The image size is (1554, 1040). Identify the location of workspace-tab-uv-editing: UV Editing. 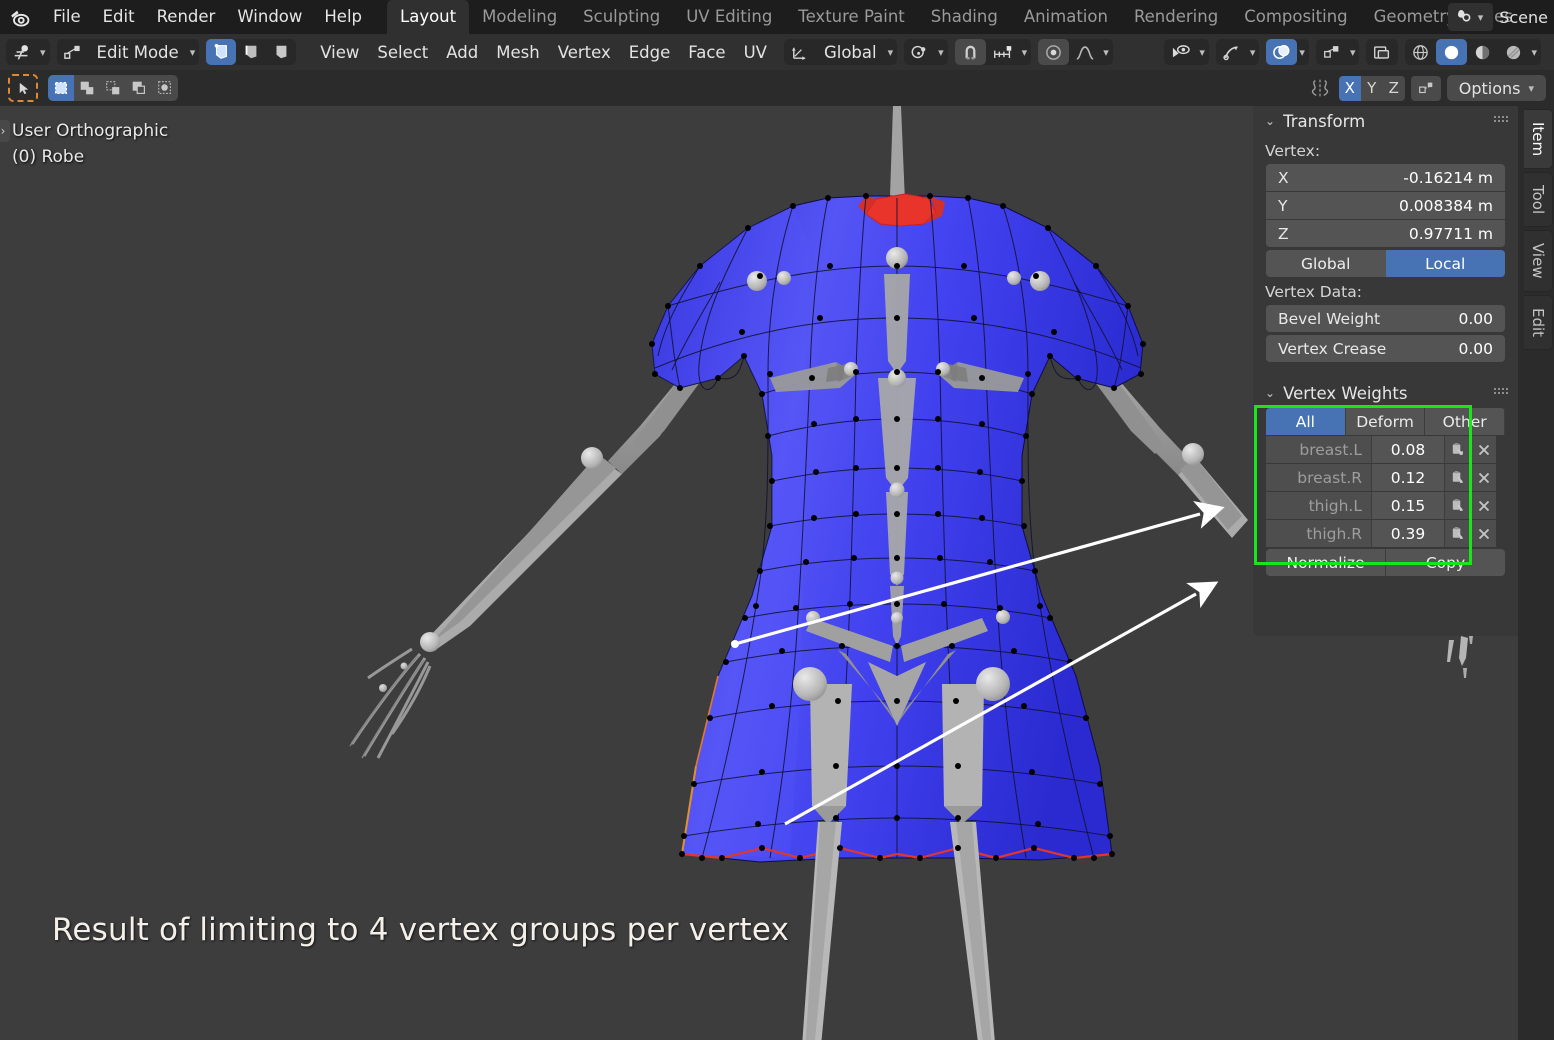
(729, 17).